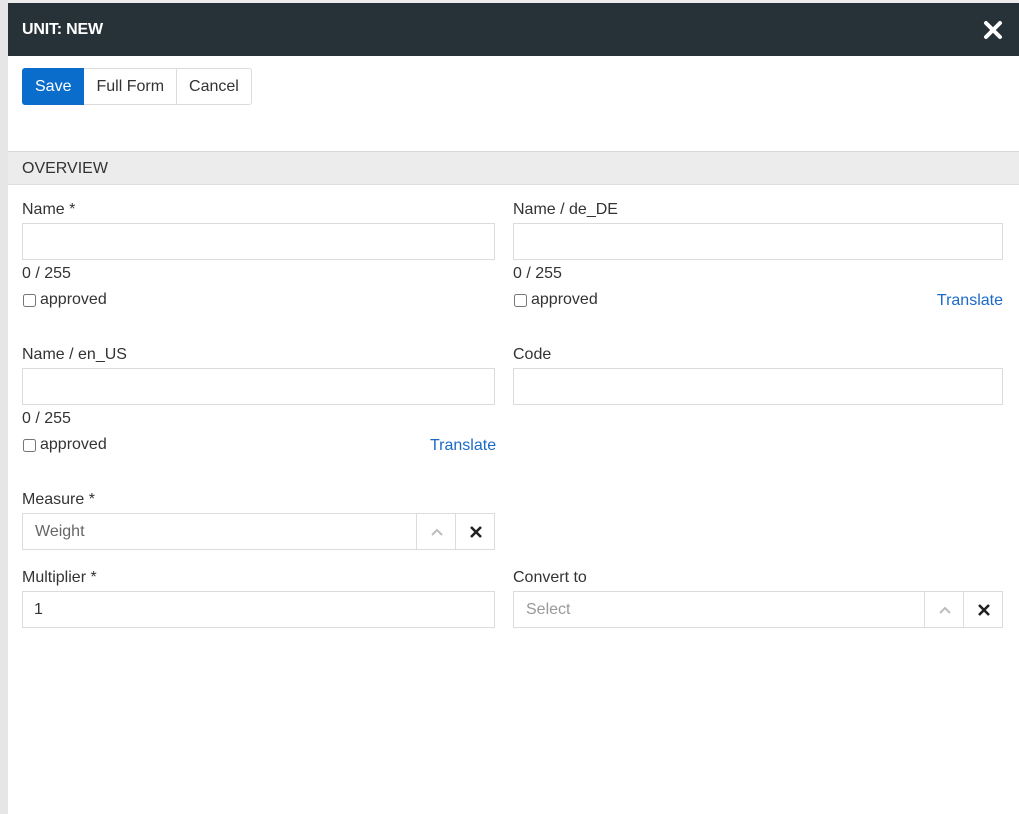  Describe the element at coordinates (74, 354) in the screenshot. I see `name-en-label: Name / en_US` at that location.